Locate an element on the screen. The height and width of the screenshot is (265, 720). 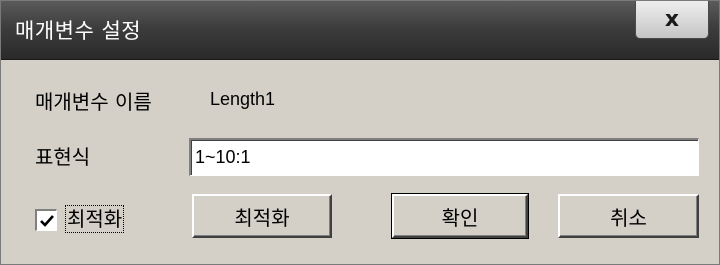
ok-button: 확인 is located at coordinates (460, 216).